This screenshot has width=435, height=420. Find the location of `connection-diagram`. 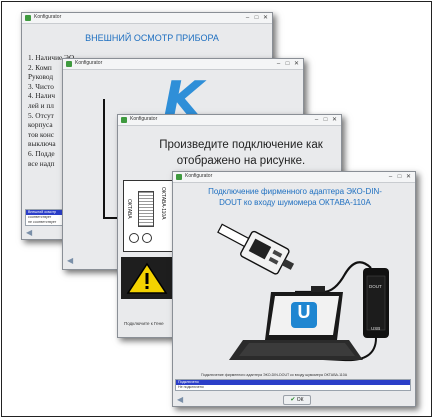

connection-diagram is located at coordinates (303, 292).